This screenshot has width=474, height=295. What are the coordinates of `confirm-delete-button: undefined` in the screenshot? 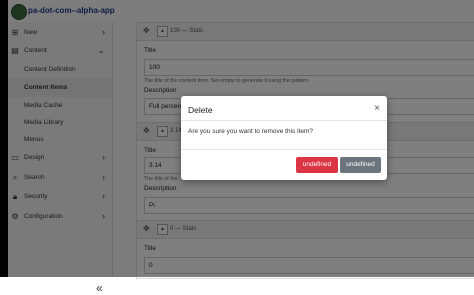 It's located at (317, 165).